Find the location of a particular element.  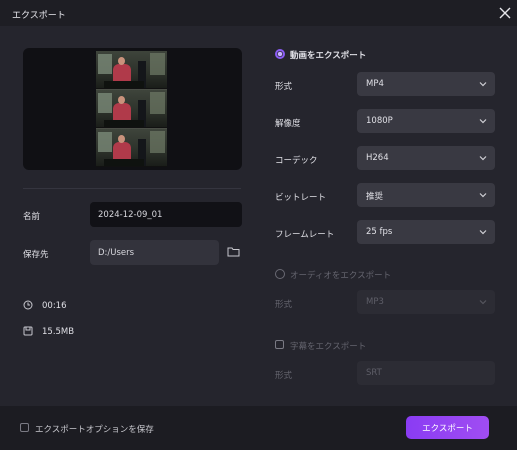

save-options-checkbox is located at coordinates (24, 427).